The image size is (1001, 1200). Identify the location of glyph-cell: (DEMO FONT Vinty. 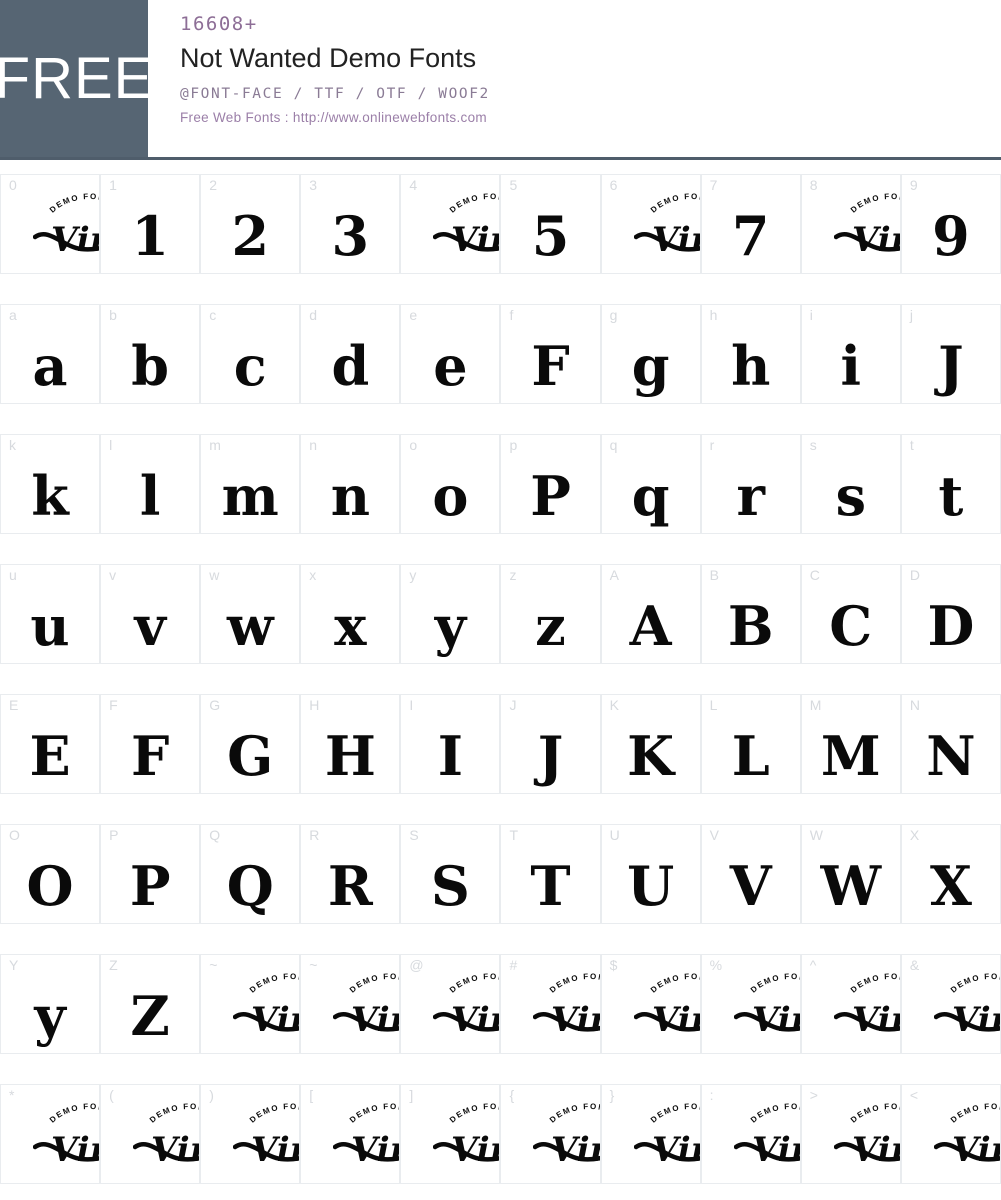
(150, 1134).